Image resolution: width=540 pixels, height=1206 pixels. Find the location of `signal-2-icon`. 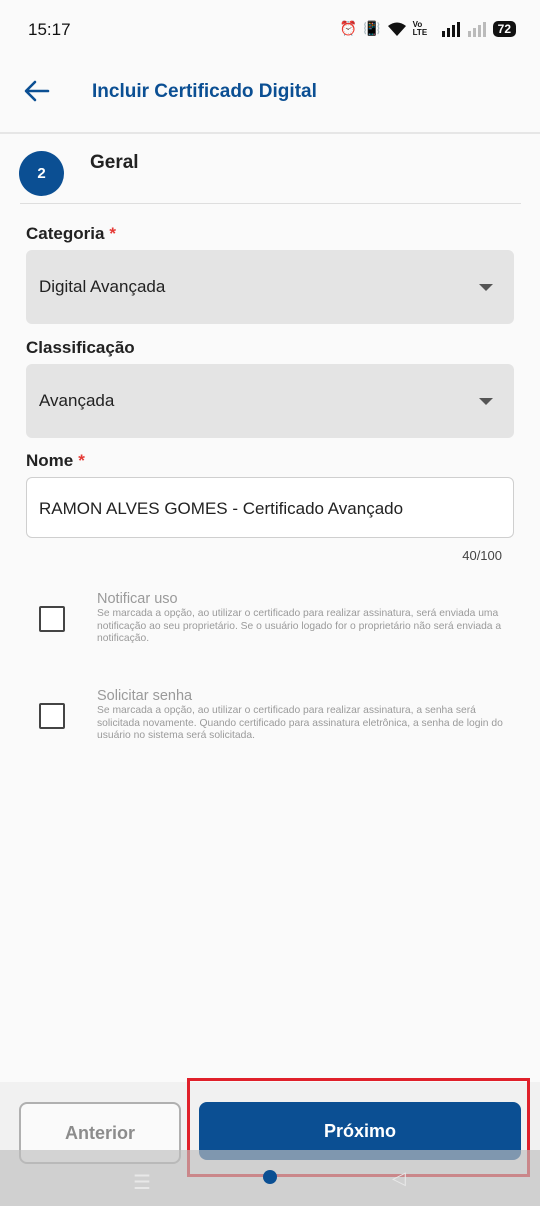

signal-2-icon is located at coordinates (476, 29).